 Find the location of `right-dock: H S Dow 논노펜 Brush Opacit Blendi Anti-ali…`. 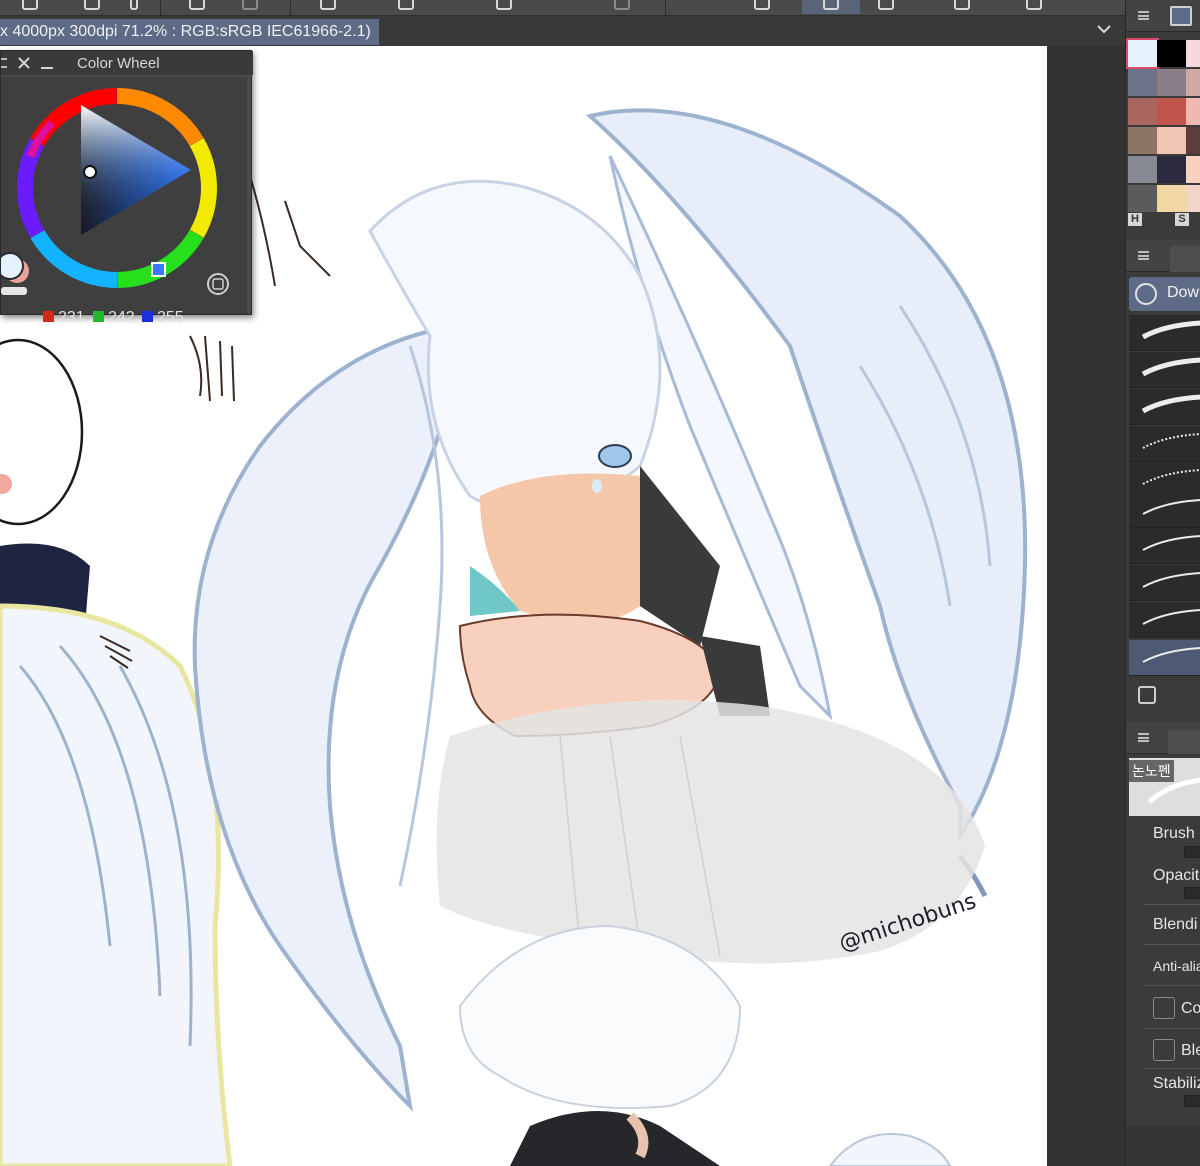

right-dock: H S Dow 논노펜 Brush Opacit Blendi Anti-ali… is located at coordinates (1162, 583).